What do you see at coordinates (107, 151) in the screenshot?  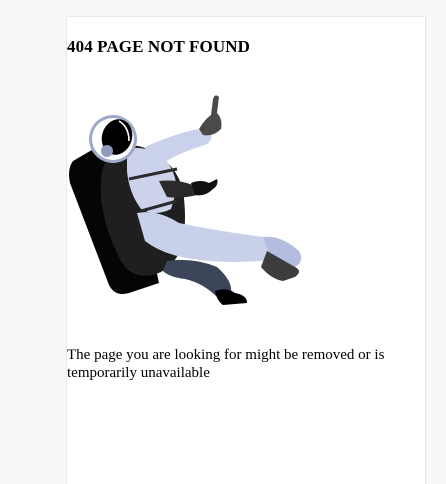 I see `astronaut-ear-piece` at bounding box center [107, 151].